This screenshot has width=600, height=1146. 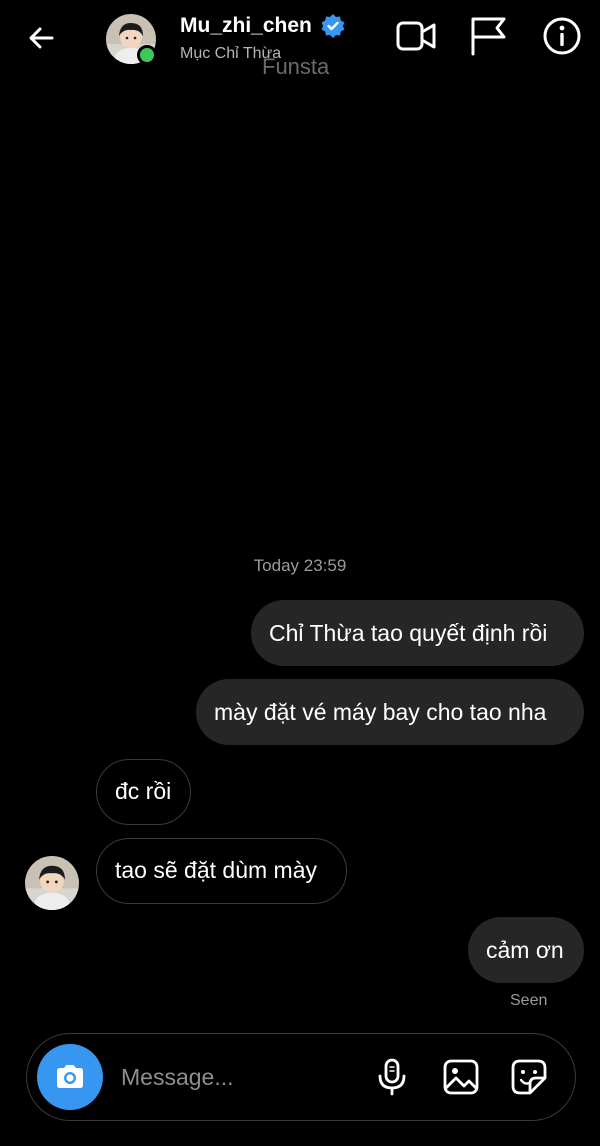 What do you see at coordinates (296, 66) in the screenshot?
I see `overlay-text: Funsta` at bounding box center [296, 66].